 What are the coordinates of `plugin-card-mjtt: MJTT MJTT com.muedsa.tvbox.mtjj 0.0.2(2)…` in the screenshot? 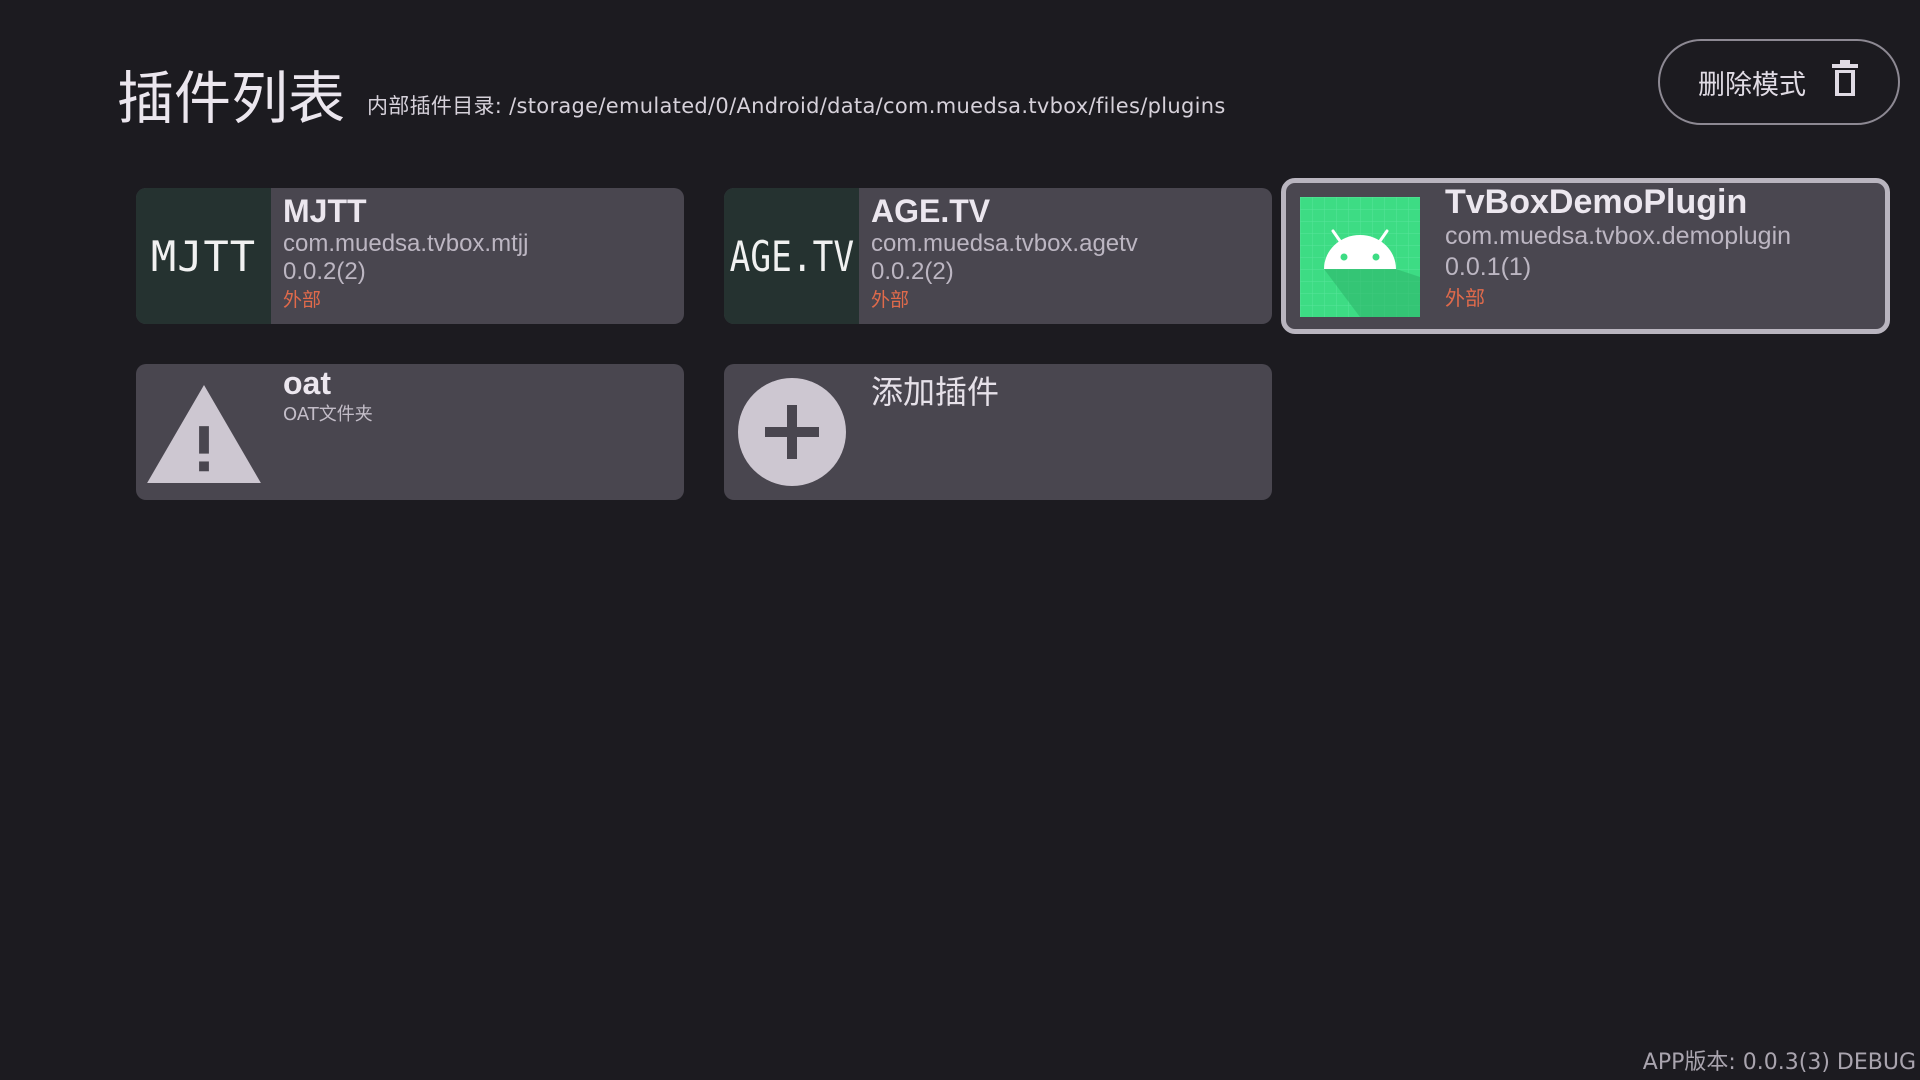 It's located at (410, 256).